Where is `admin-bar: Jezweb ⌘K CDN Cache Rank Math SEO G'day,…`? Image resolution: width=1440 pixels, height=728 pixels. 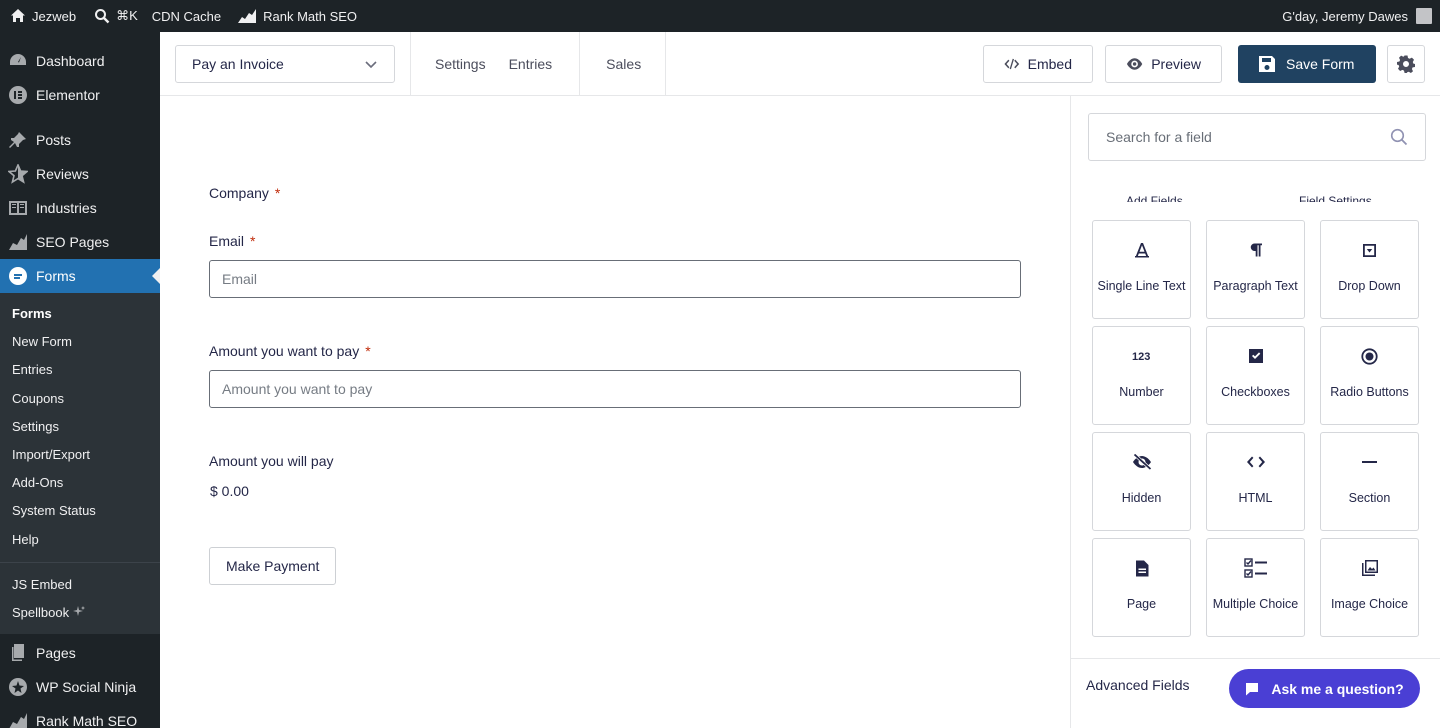 admin-bar: Jezweb ⌘K CDN Cache Rank Math SEO G'day,… is located at coordinates (720, 16).